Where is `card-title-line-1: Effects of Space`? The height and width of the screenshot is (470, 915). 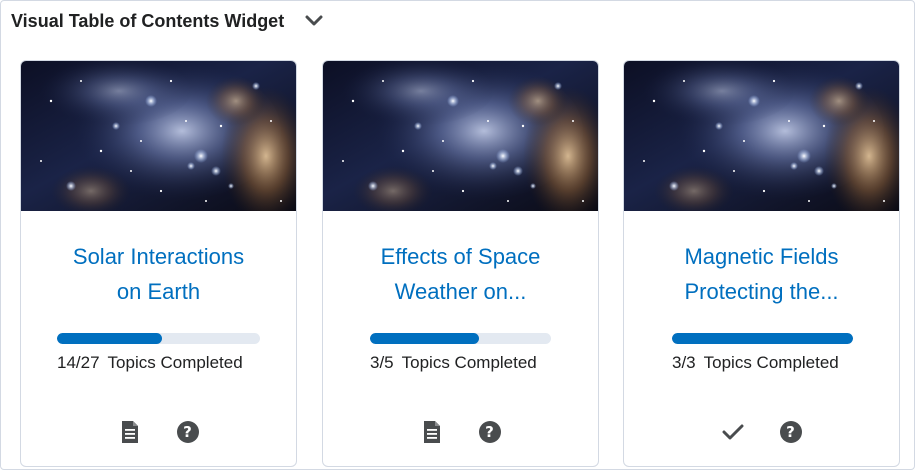
card-title-line-1: Effects of Space is located at coordinates (460, 256).